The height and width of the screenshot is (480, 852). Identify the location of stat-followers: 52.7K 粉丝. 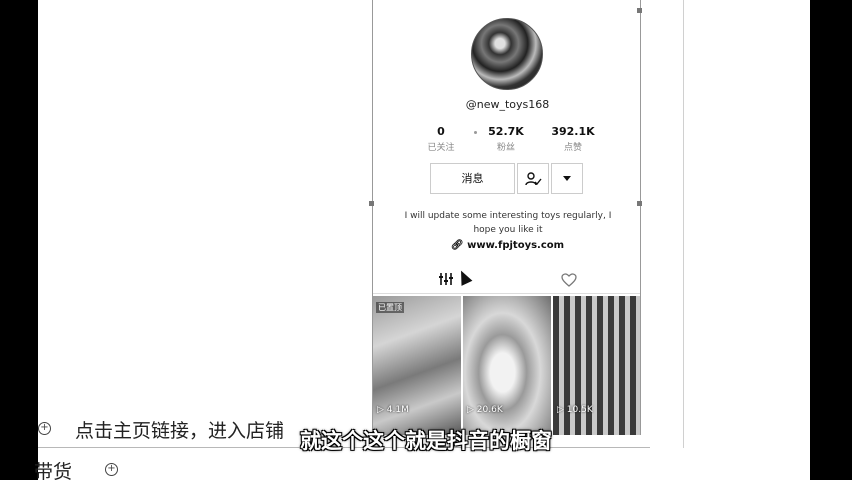
(506, 139).